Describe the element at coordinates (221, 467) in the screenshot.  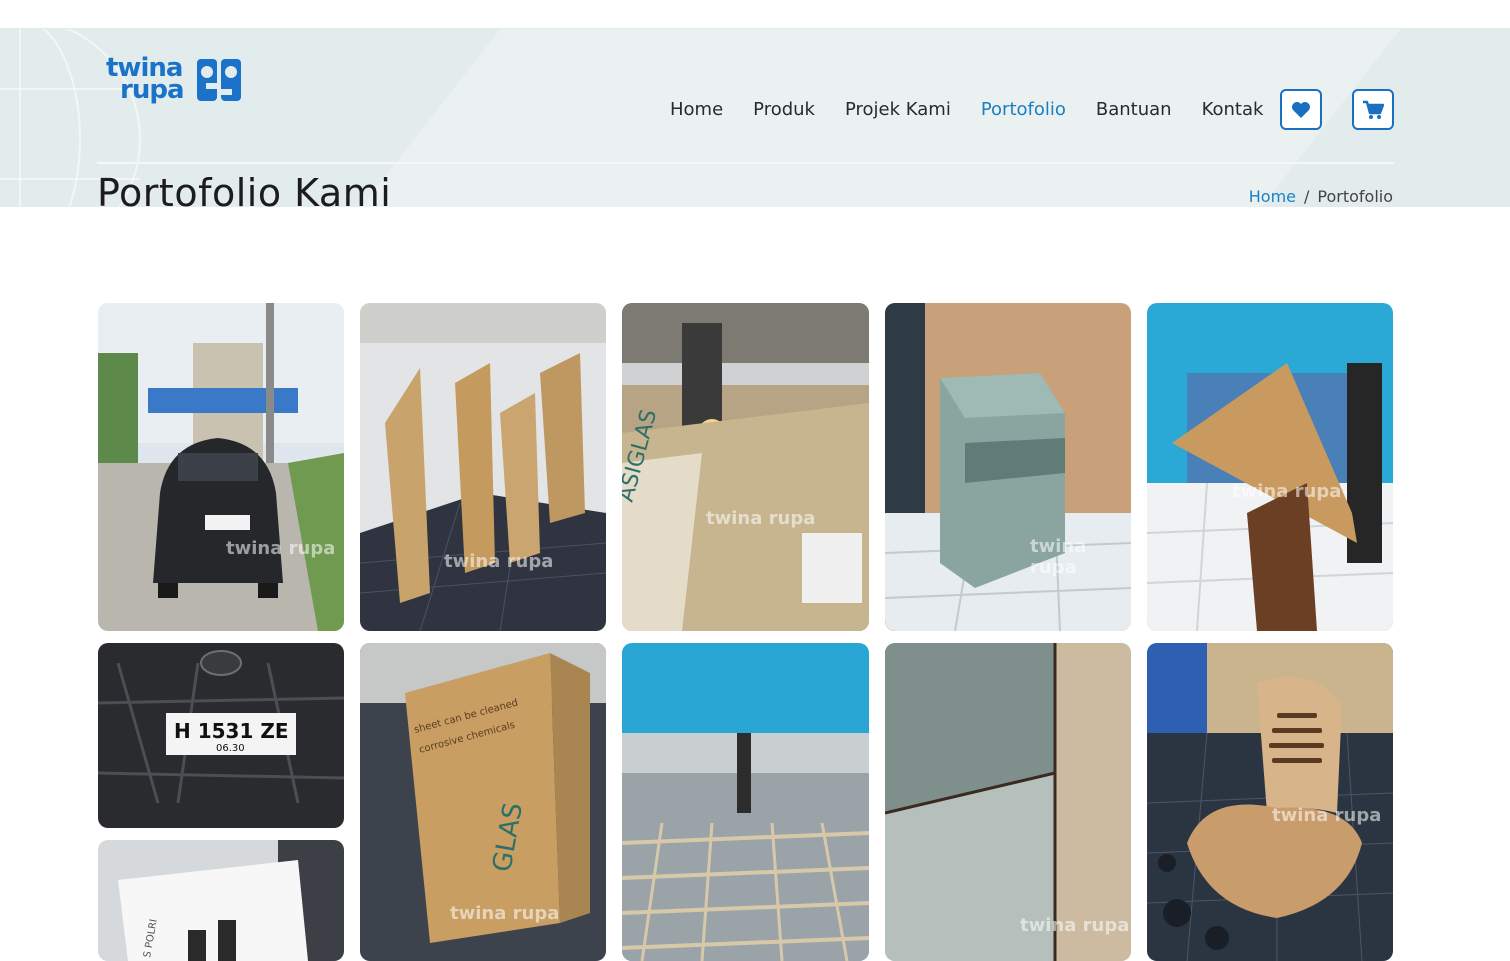
I see `portfolio-photo-car-front: twina rupa` at that location.